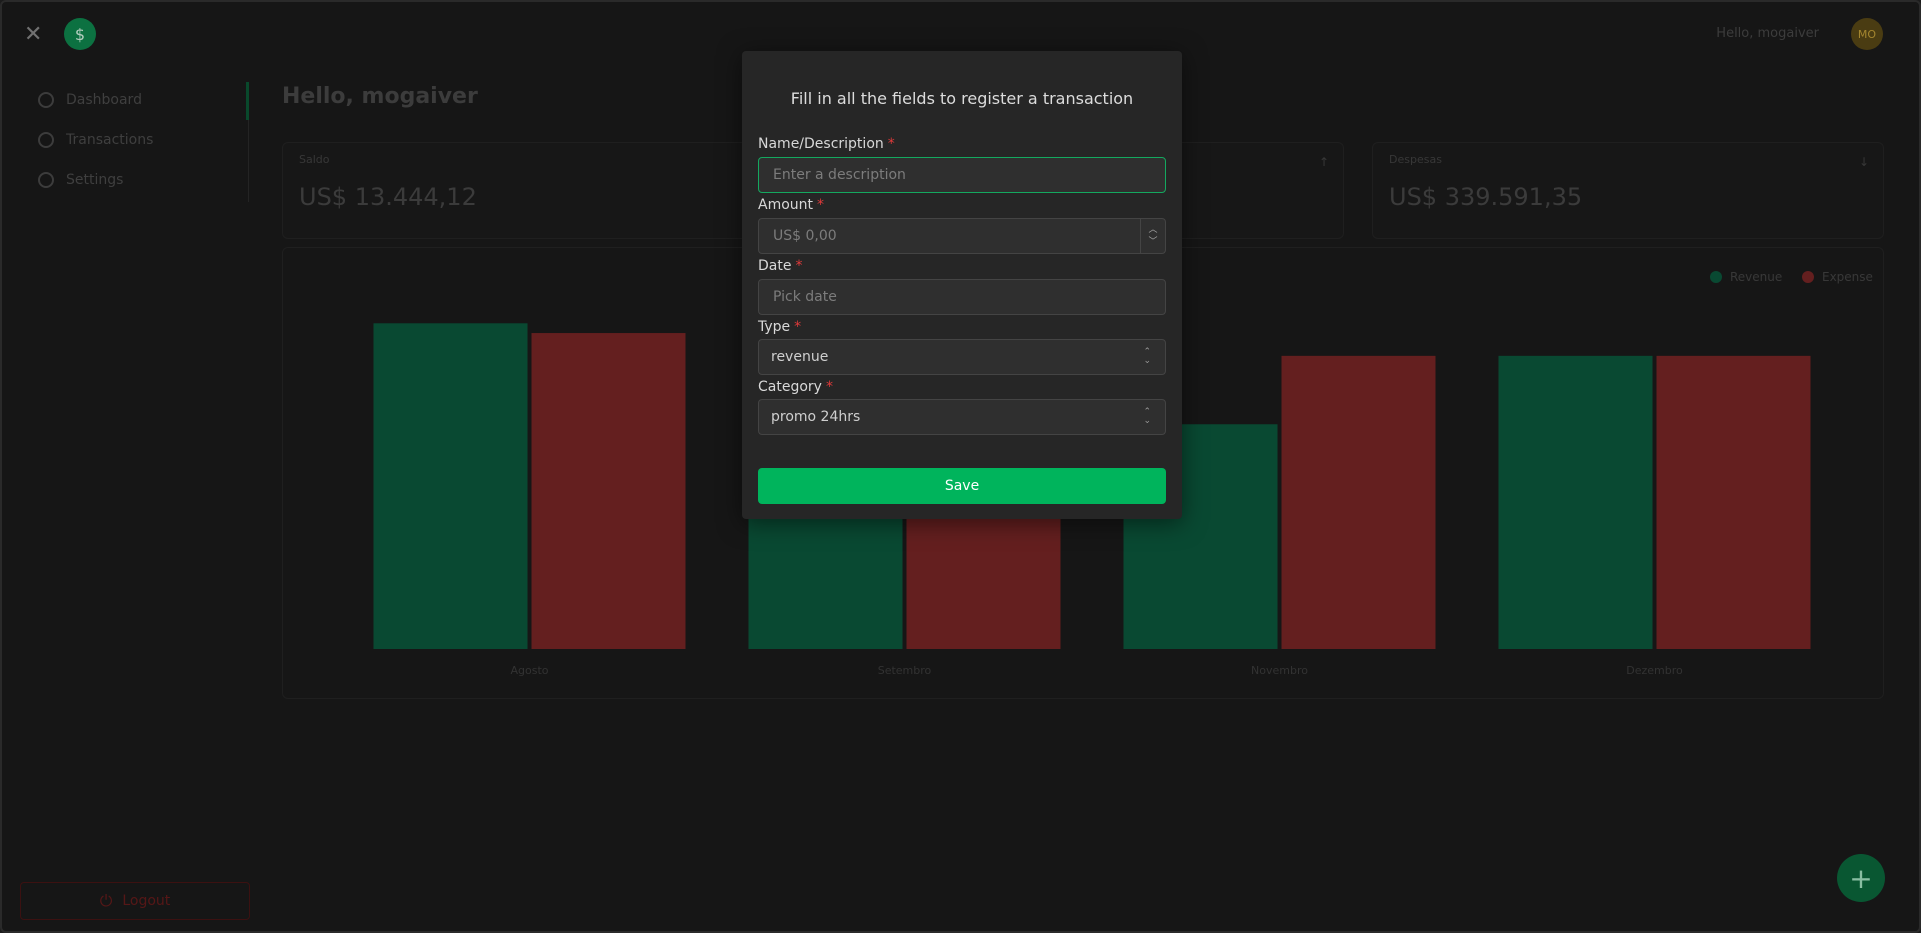  What do you see at coordinates (968, 236) in the screenshot?
I see `amount-input` at bounding box center [968, 236].